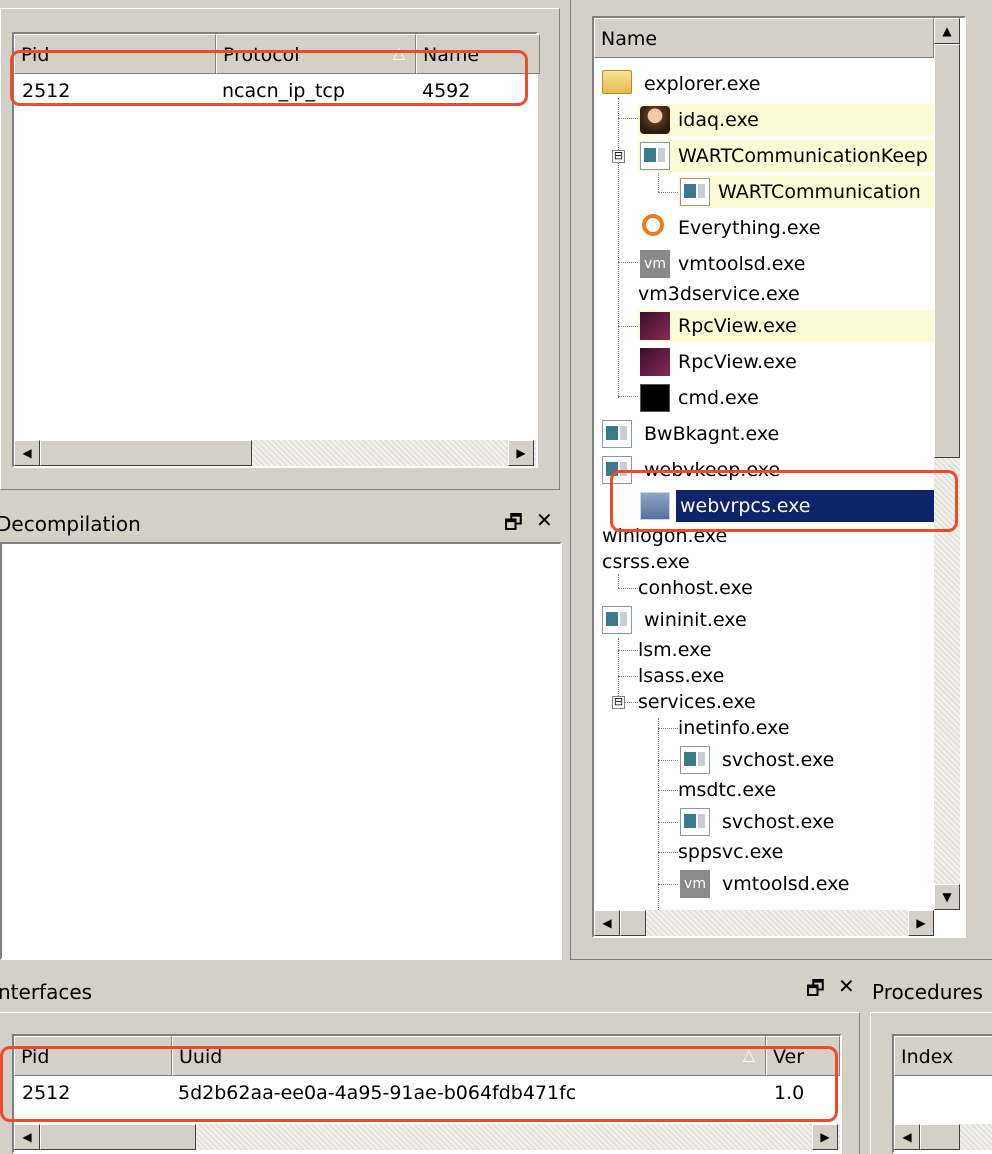 This screenshot has height=1154, width=992. I want to click on column-header-protocol: Protocol △, so click(316, 54).